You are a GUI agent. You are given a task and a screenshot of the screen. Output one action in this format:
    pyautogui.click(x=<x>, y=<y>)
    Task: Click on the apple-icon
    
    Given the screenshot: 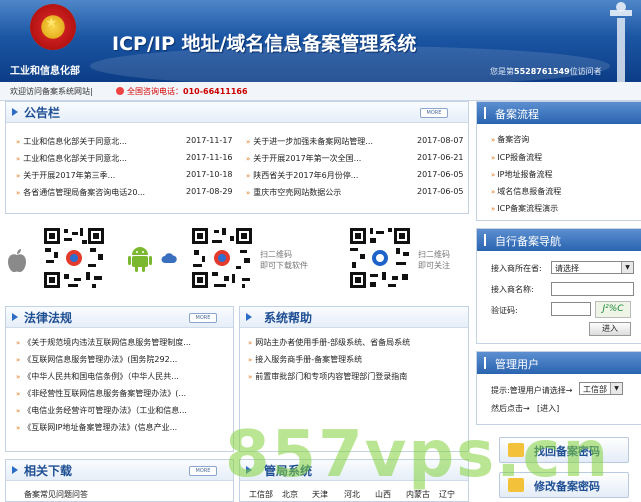 What is the action you would take?
    pyautogui.click(x=17, y=261)
    